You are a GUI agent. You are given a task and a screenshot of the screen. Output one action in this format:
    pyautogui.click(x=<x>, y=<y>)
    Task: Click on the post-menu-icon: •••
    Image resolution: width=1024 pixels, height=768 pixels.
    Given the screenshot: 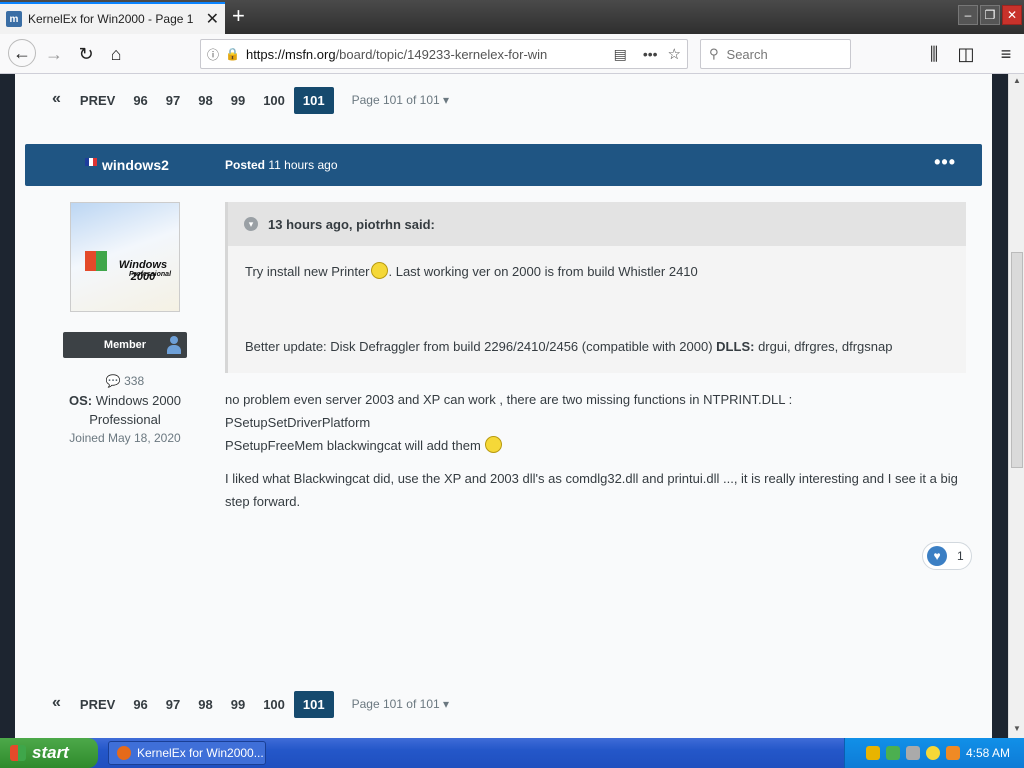 What is the action you would take?
    pyautogui.click(x=945, y=162)
    